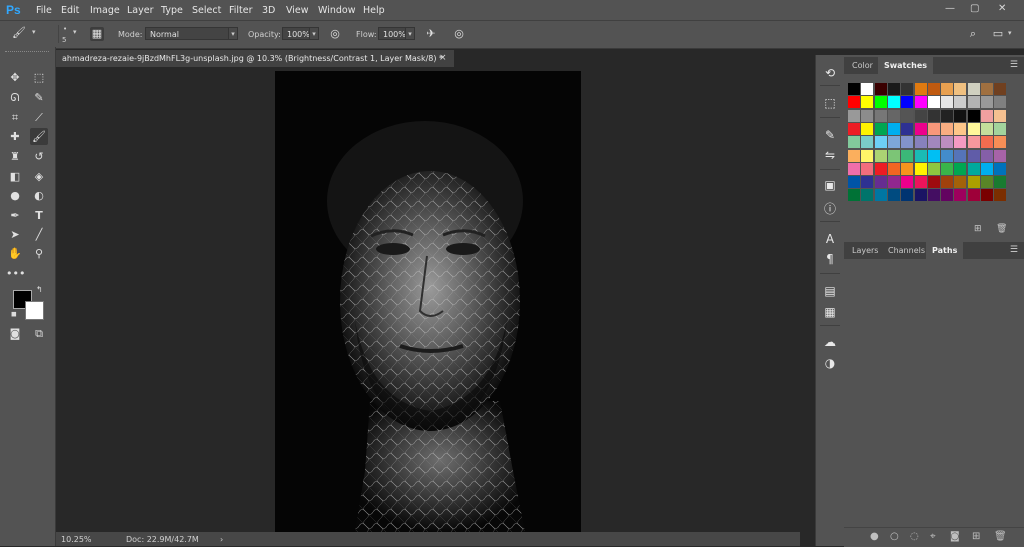  Describe the element at coordinates (70, 10) in the screenshot. I see `menu-edit: Edit` at that location.